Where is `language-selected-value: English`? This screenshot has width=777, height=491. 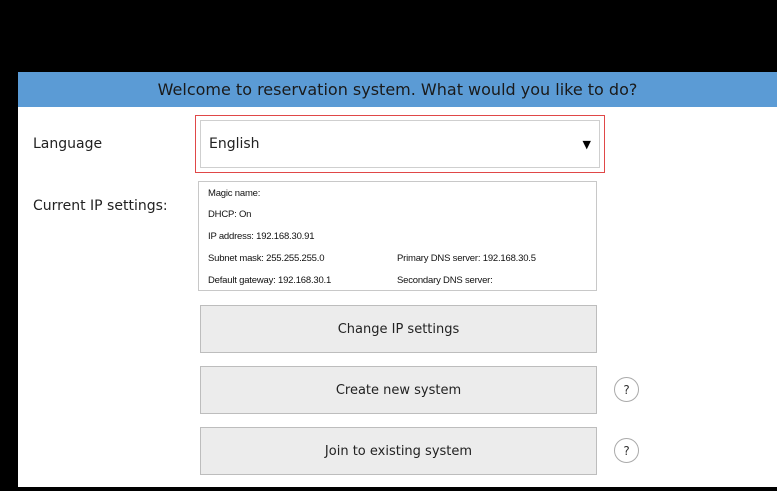 language-selected-value: English is located at coordinates (234, 144).